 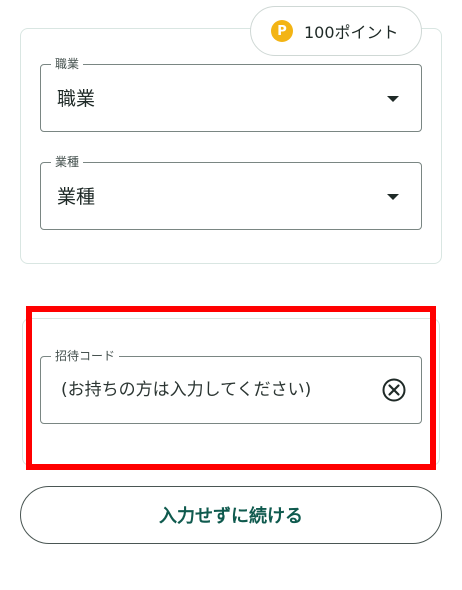 I want to click on continue-without-input-button: 入力せずに続ける, so click(x=231, y=515).